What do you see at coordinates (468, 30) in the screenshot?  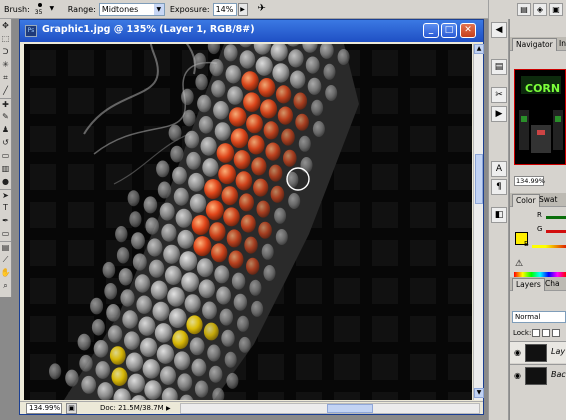 I see `close-button: ✕` at bounding box center [468, 30].